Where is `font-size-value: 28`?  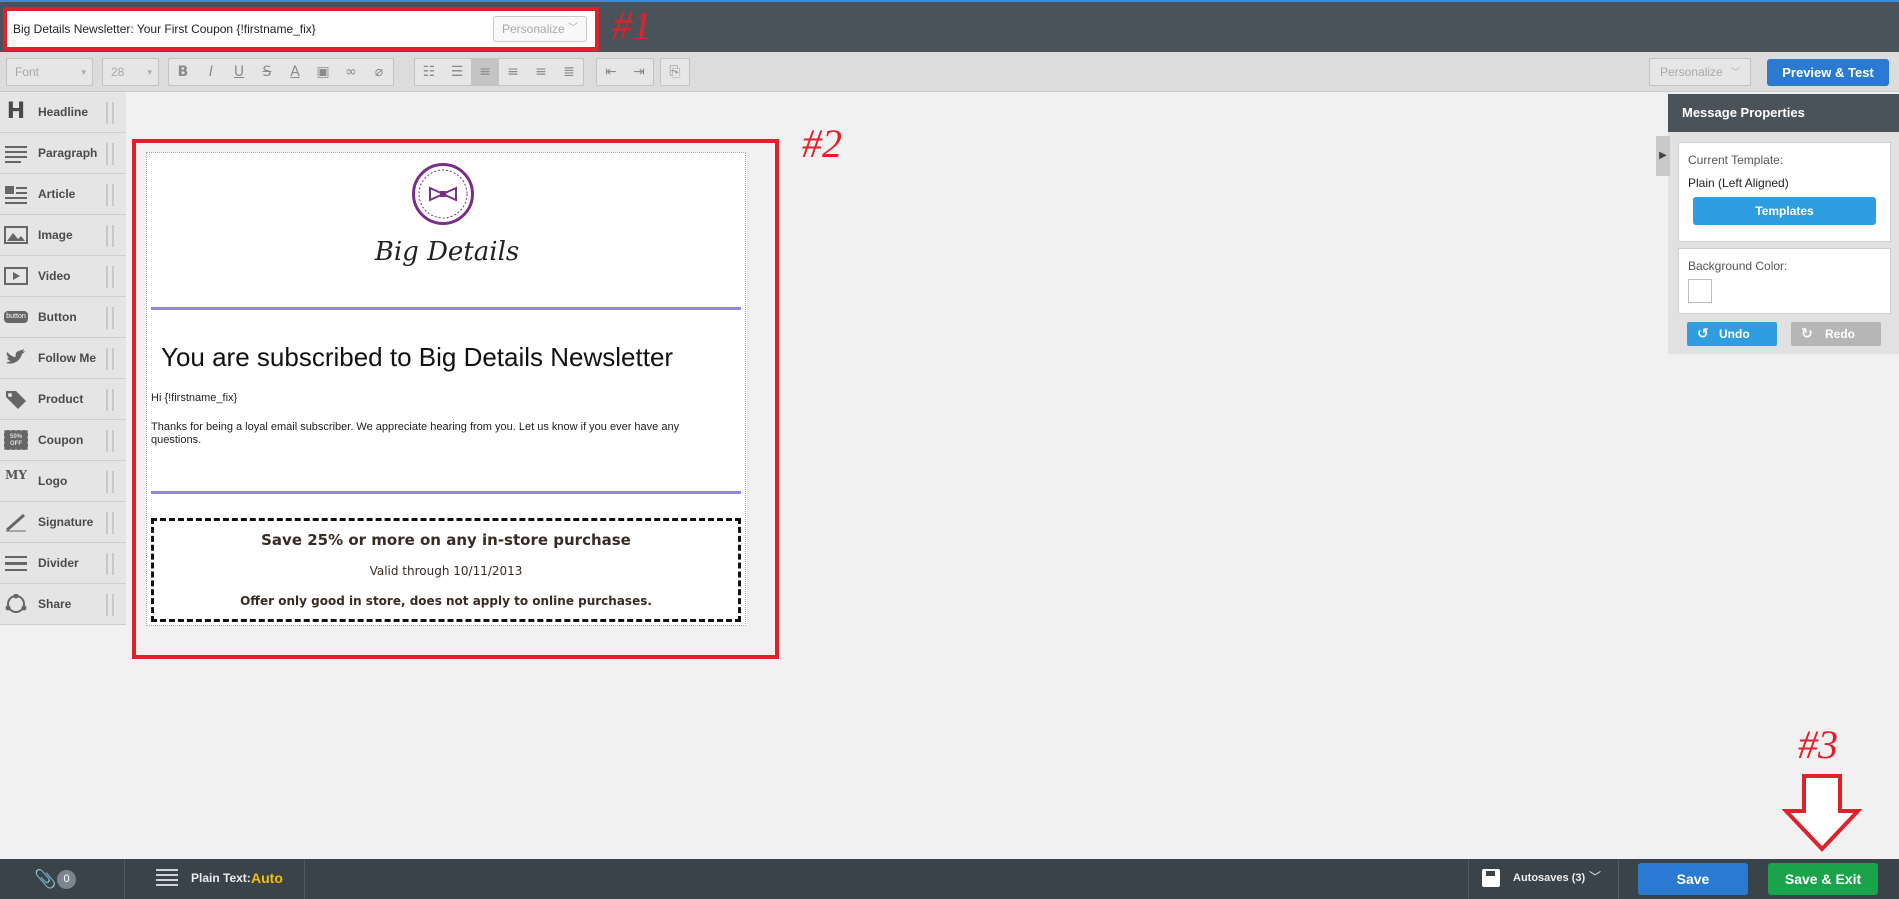 font-size-value: 28 is located at coordinates (118, 72).